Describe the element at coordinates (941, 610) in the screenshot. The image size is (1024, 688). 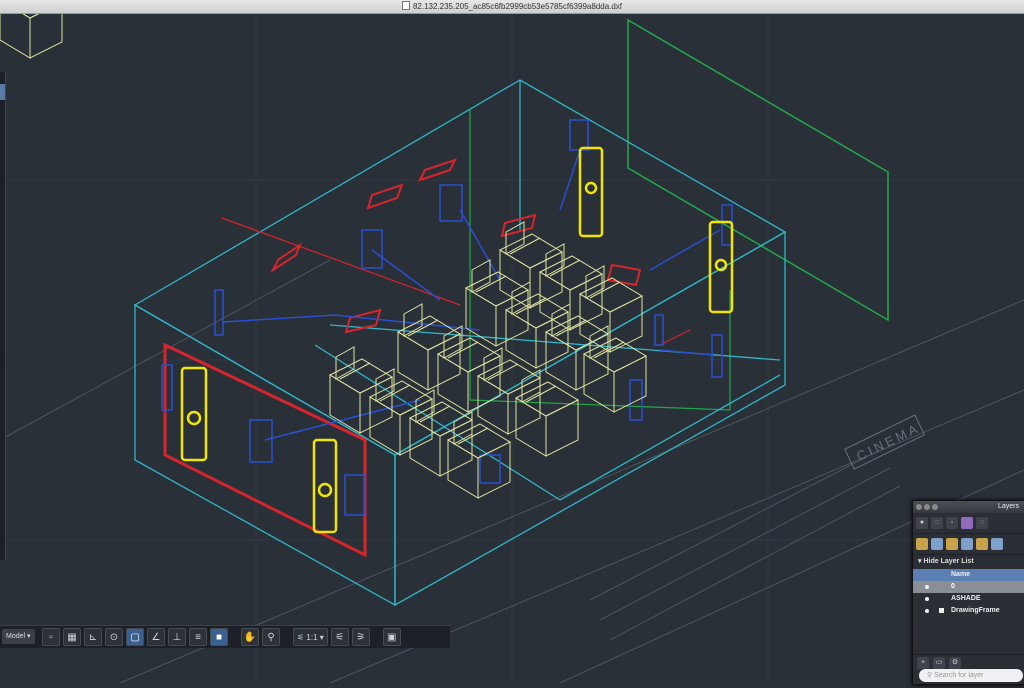
I see `layer-color-swatch` at that location.